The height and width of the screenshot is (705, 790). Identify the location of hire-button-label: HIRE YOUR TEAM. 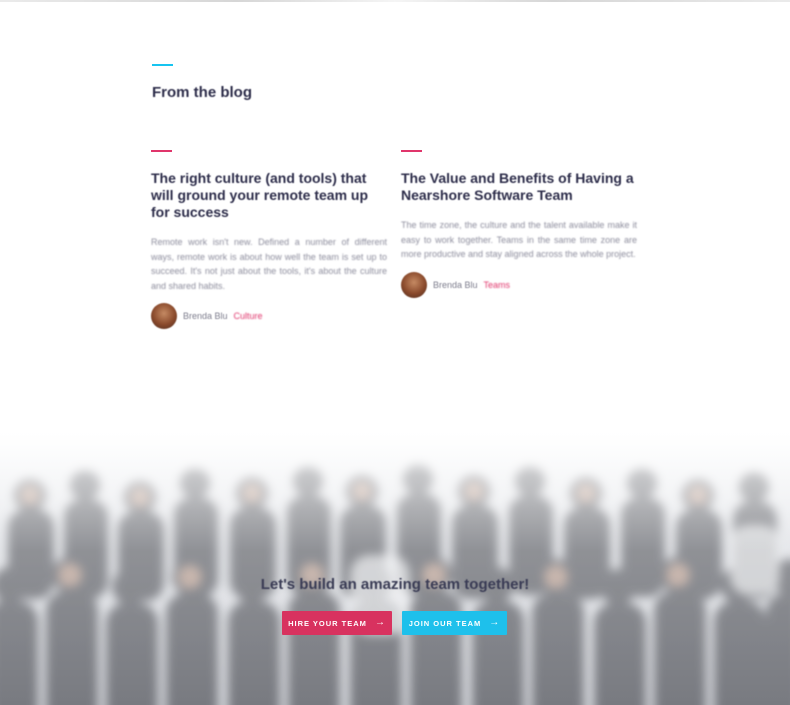
(327, 623).